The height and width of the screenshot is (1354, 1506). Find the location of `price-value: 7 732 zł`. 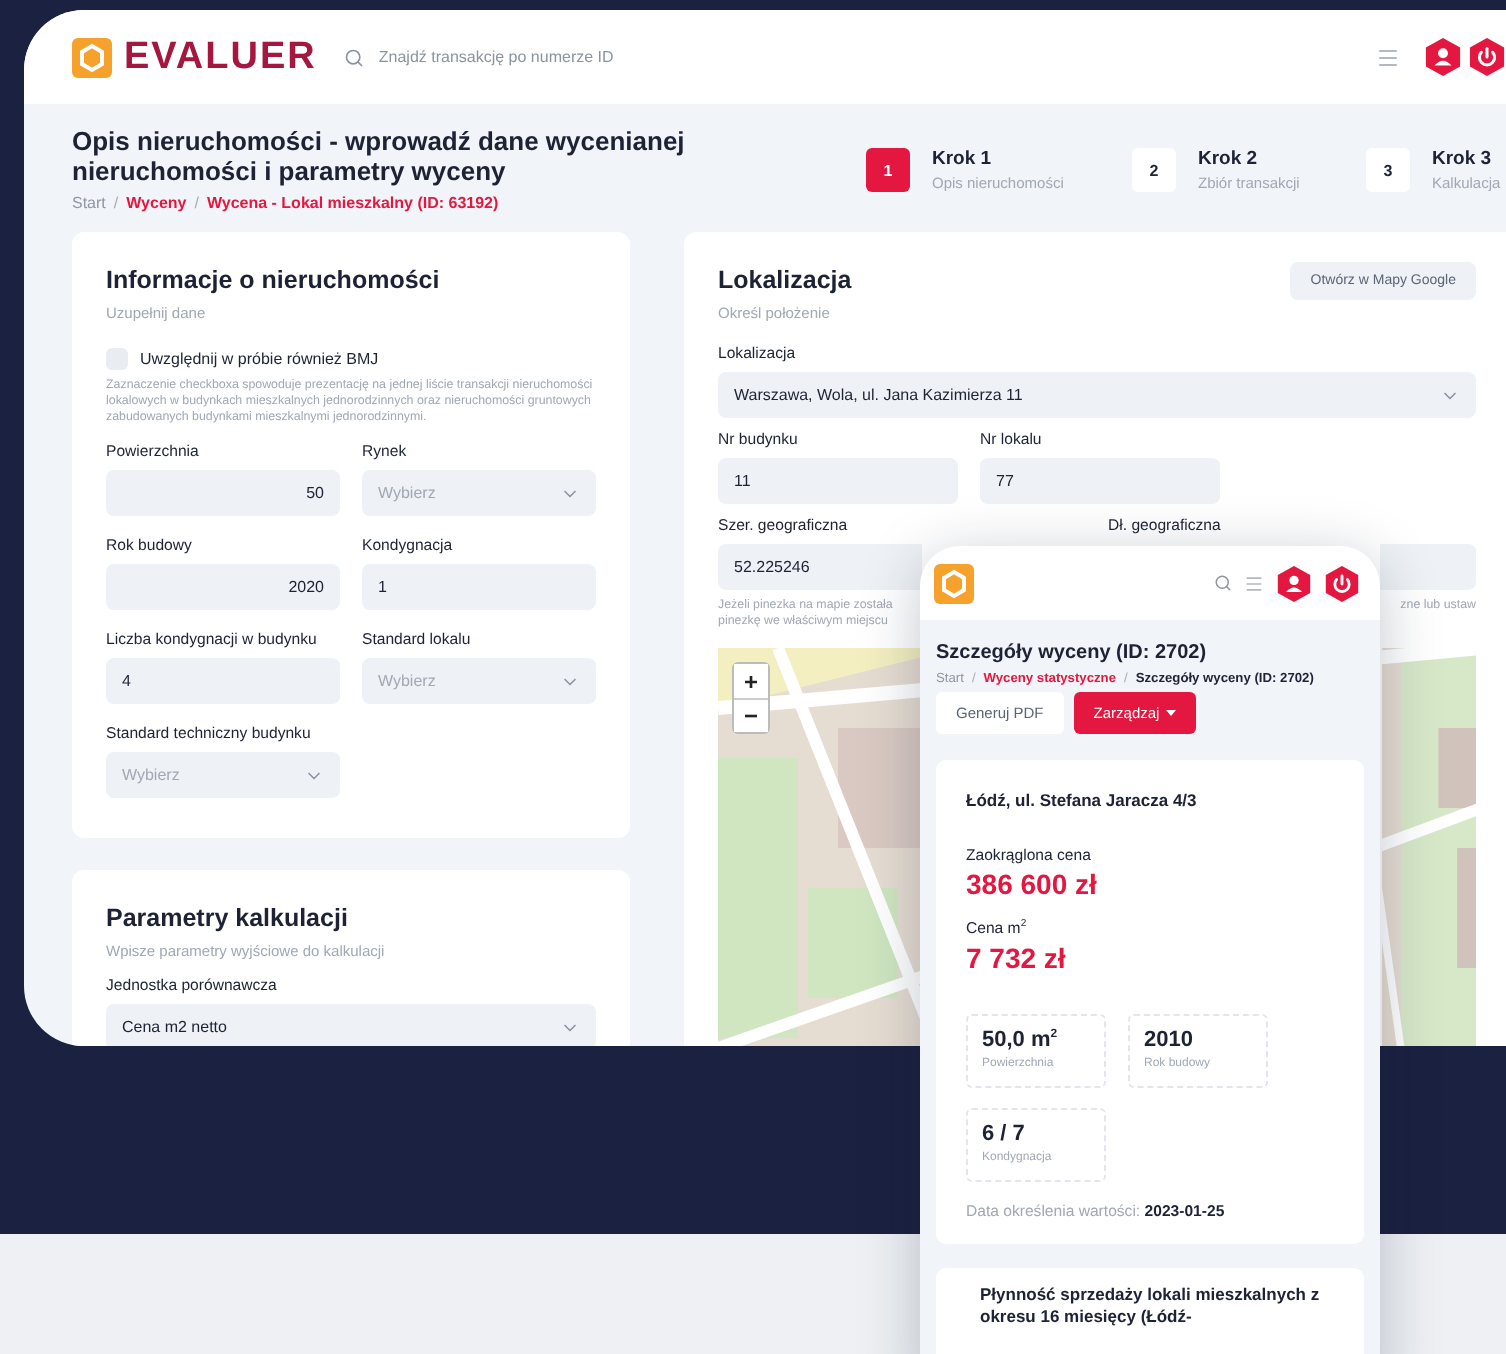

price-value: 7 732 zł is located at coordinates (1017, 957).